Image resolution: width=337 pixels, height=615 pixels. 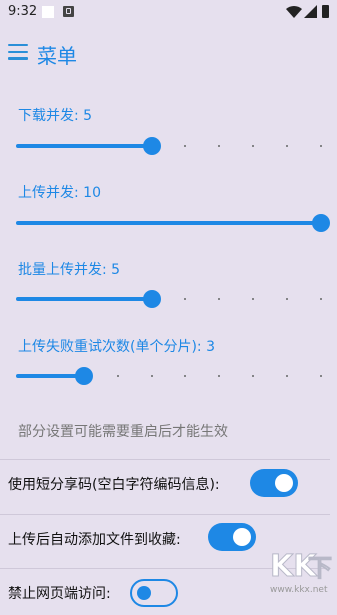 What do you see at coordinates (310, 11) in the screenshot?
I see `cellular-icon` at bounding box center [310, 11].